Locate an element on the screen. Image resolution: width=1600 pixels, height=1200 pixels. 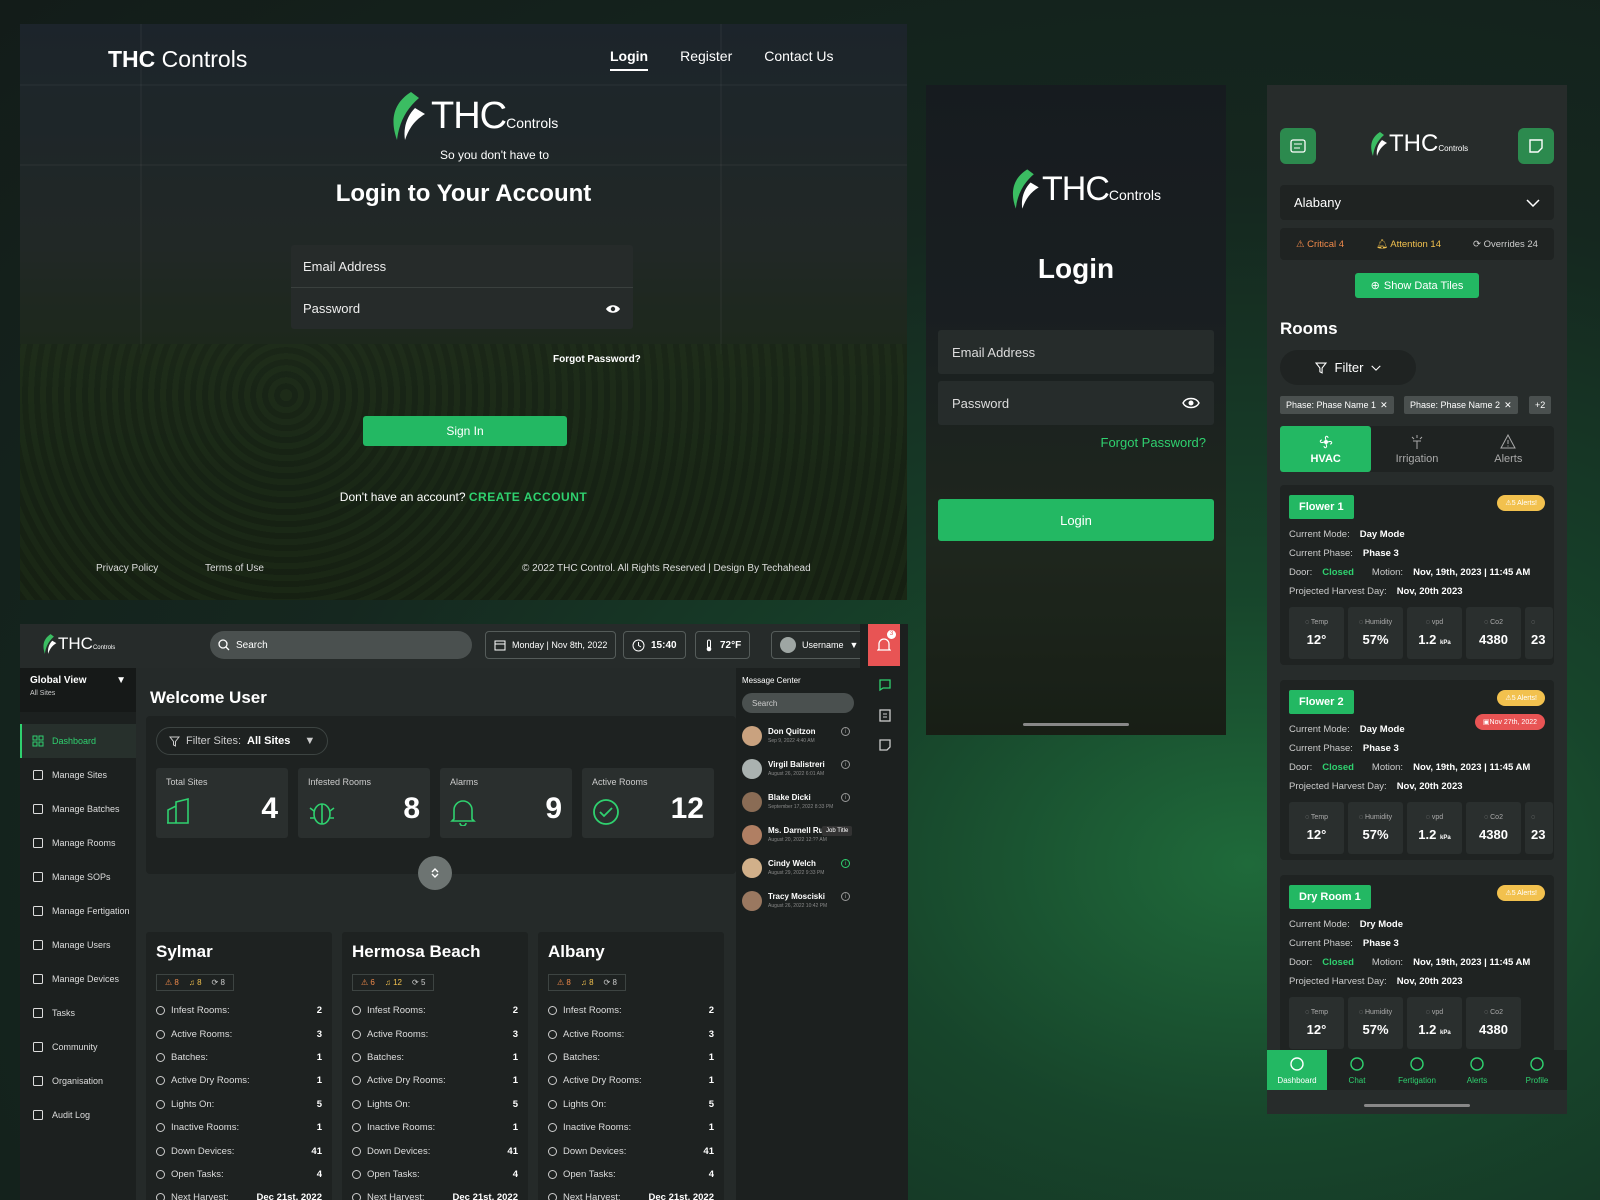
chat-icon is located at coordinates (893, 685).